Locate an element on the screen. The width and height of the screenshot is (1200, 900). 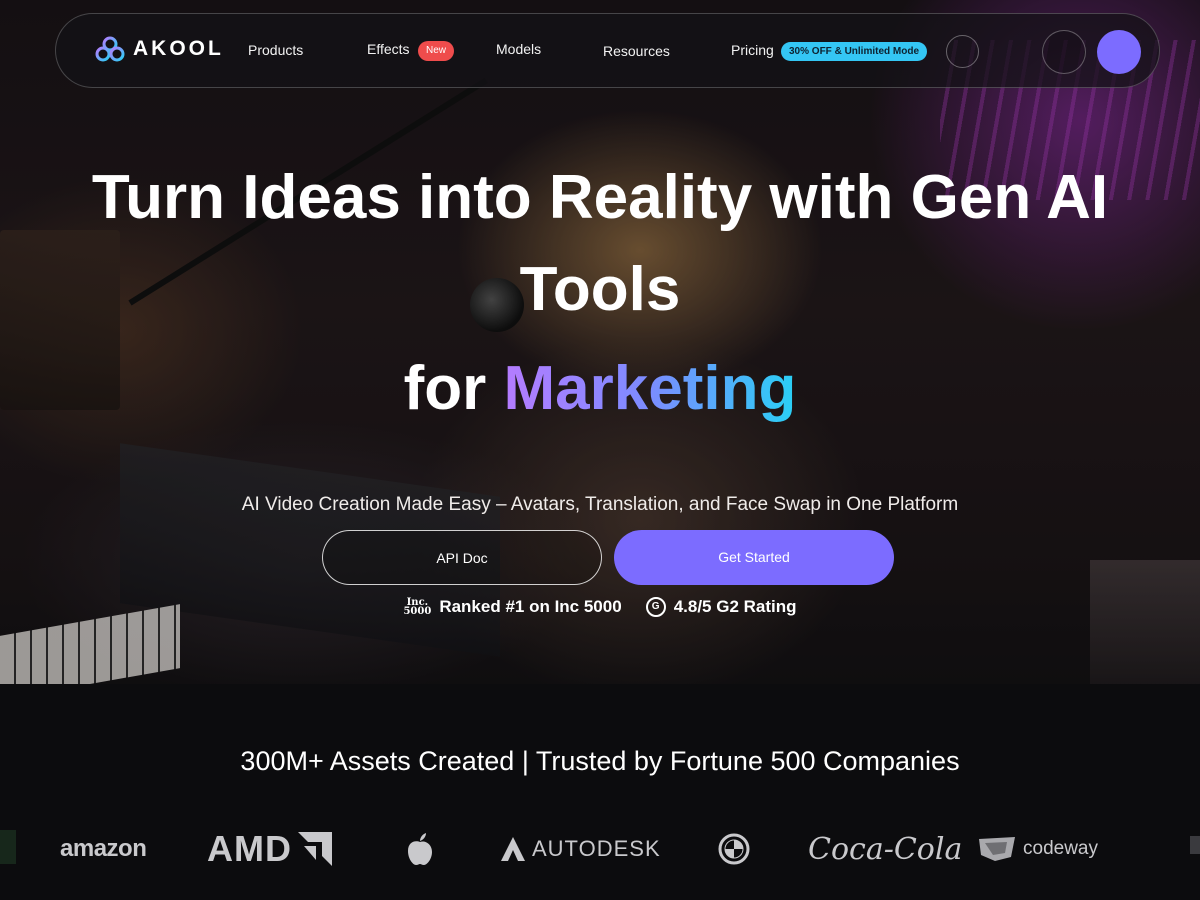
nav-item-products: Products is located at coordinates (275, 50).